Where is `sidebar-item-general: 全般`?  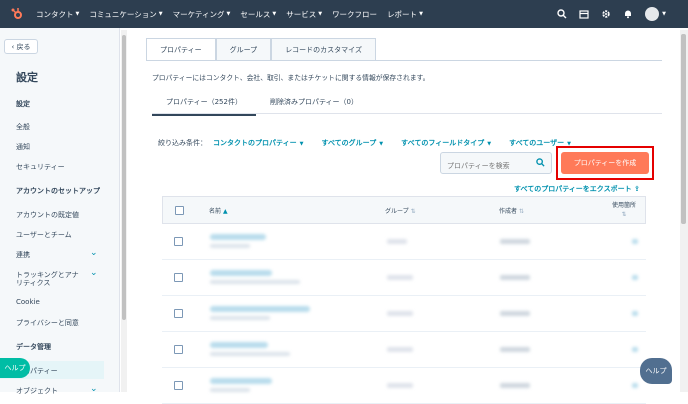 sidebar-item-general: 全般 is located at coordinates (23, 127).